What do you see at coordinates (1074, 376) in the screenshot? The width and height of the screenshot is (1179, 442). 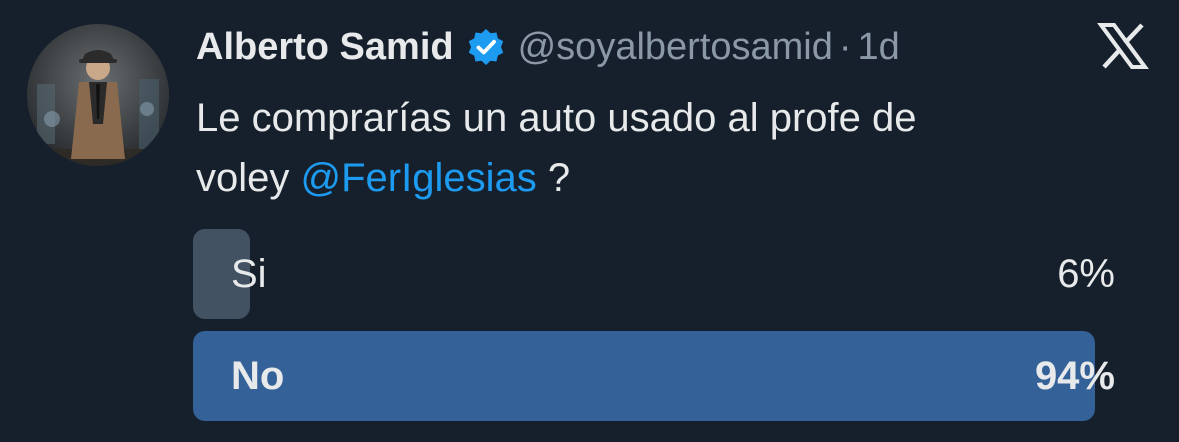 I see `poll-option-percent: 94%` at bounding box center [1074, 376].